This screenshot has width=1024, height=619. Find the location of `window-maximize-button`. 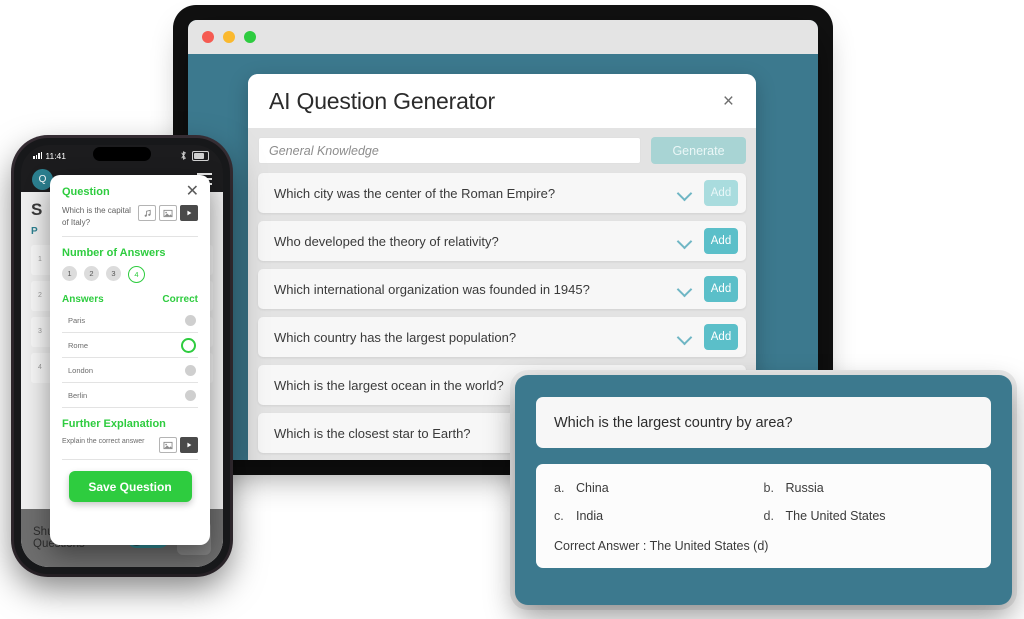

window-maximize-button is located at coordinates (250, 37).